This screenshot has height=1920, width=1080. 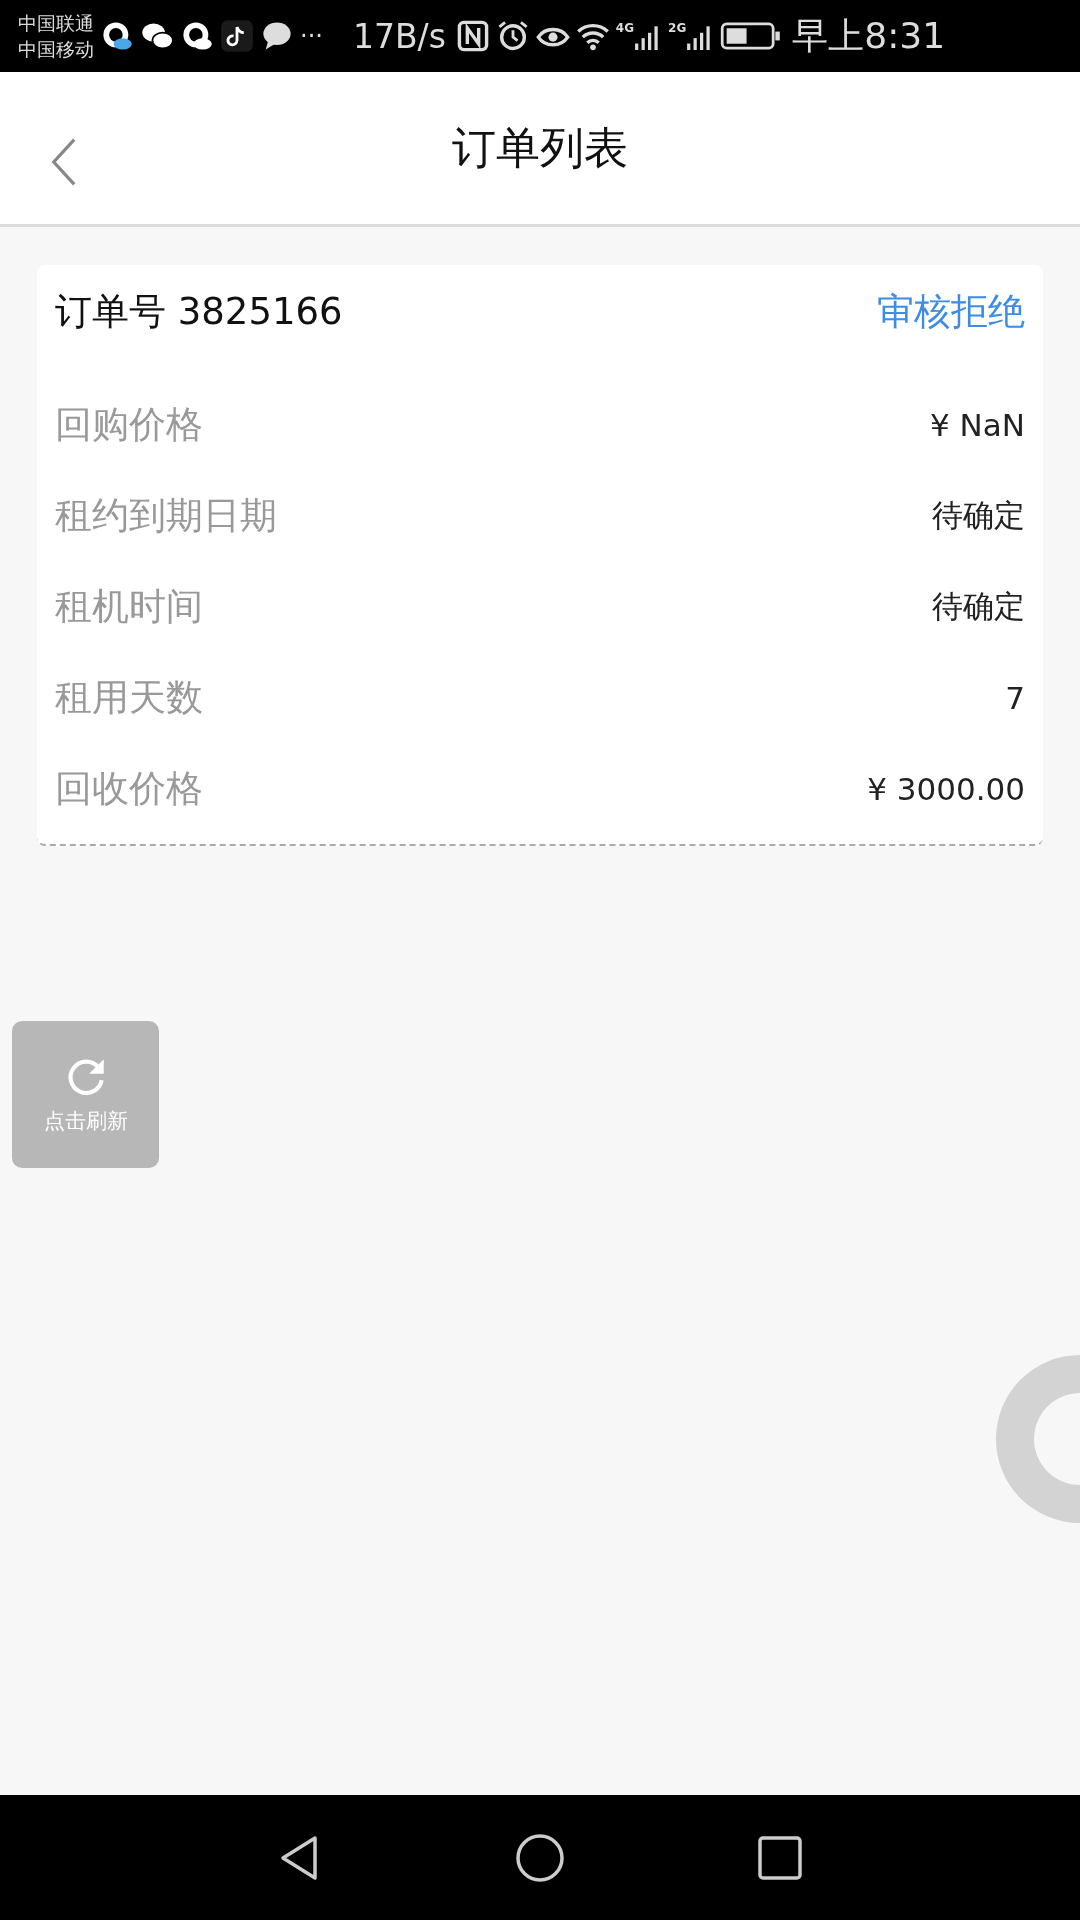 What do you see at coordinates (64, 162) in the screenshot?
I see `back-icon` at bounding box center [64, 162].